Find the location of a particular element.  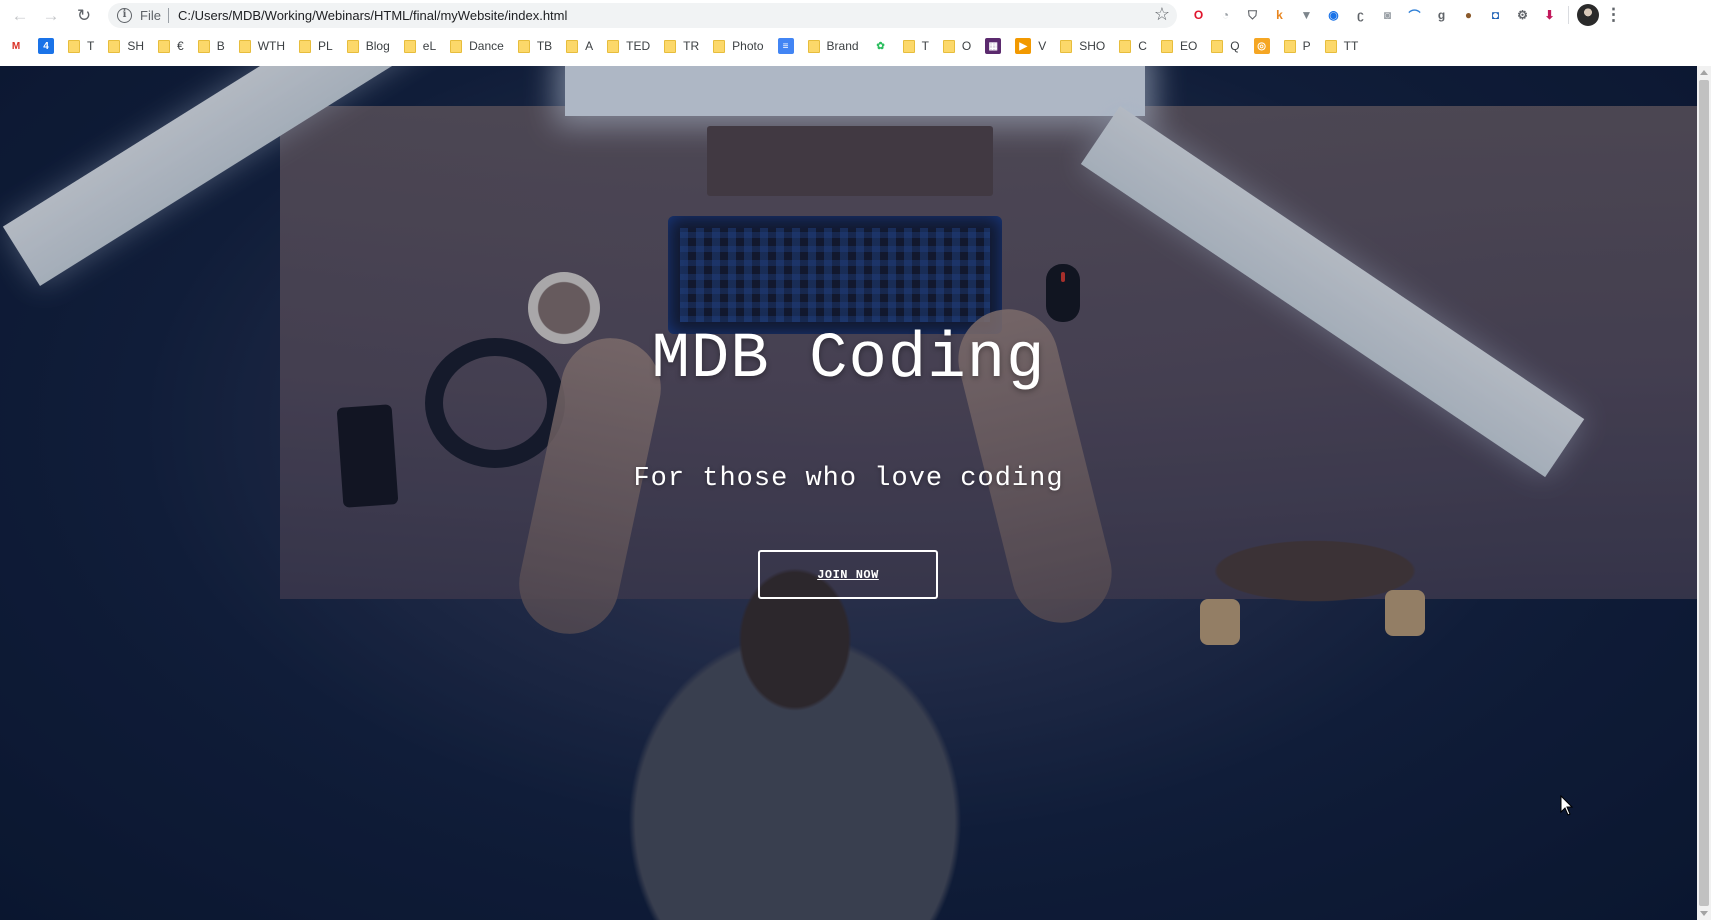

bookmark-item: SHO is located at coordinates (1082, 46).